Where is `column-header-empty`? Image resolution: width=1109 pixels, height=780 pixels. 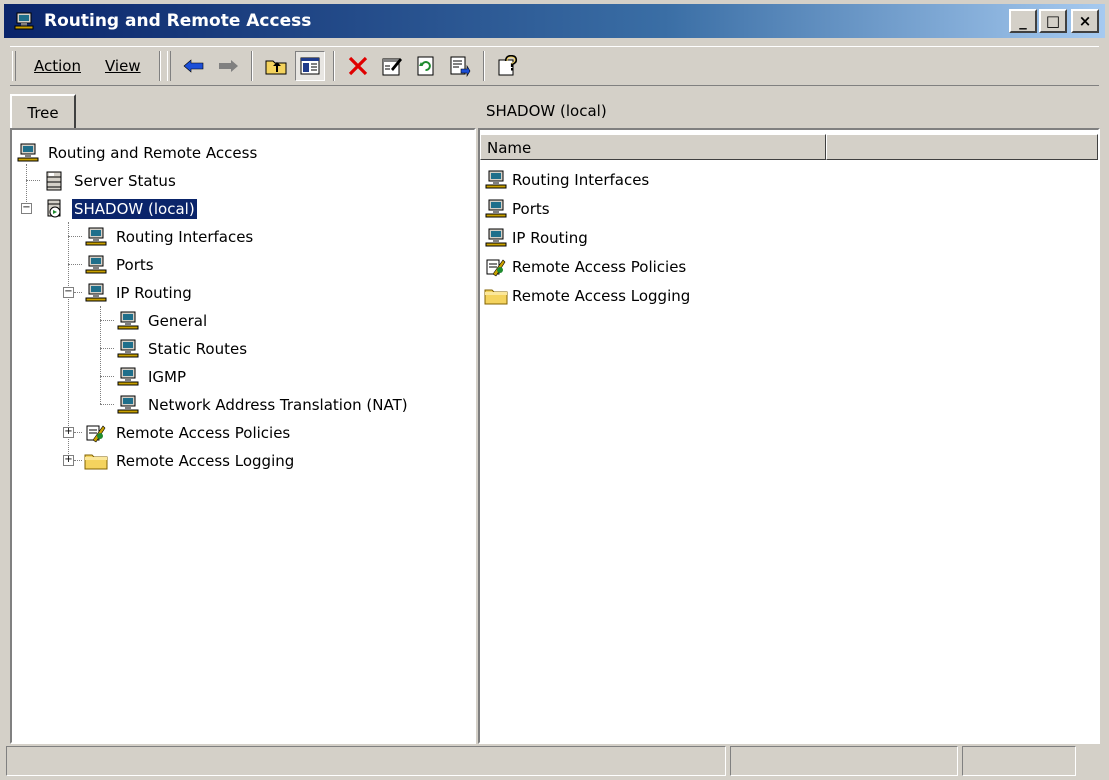 column-header-empty is located at coordinates (962, 147).